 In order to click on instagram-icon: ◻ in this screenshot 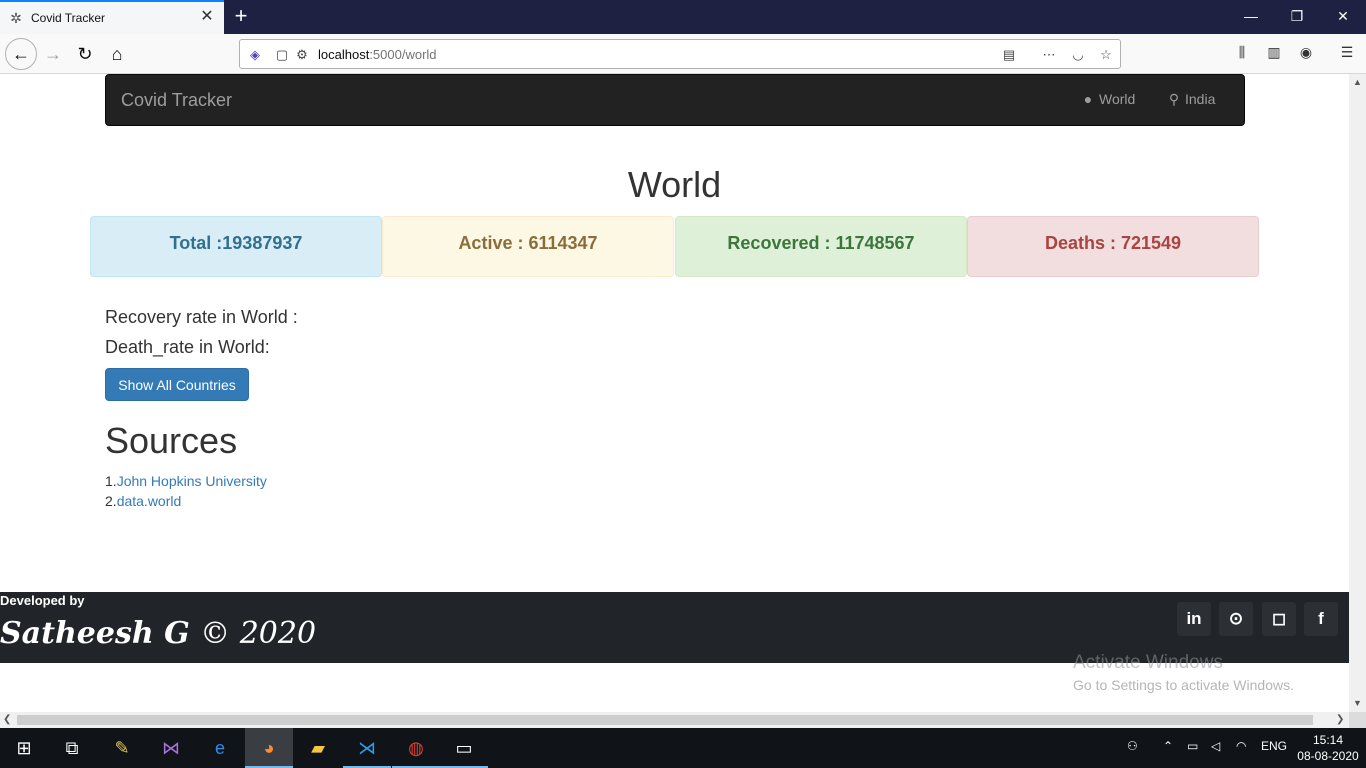, I will do `click(1279, 619)`.